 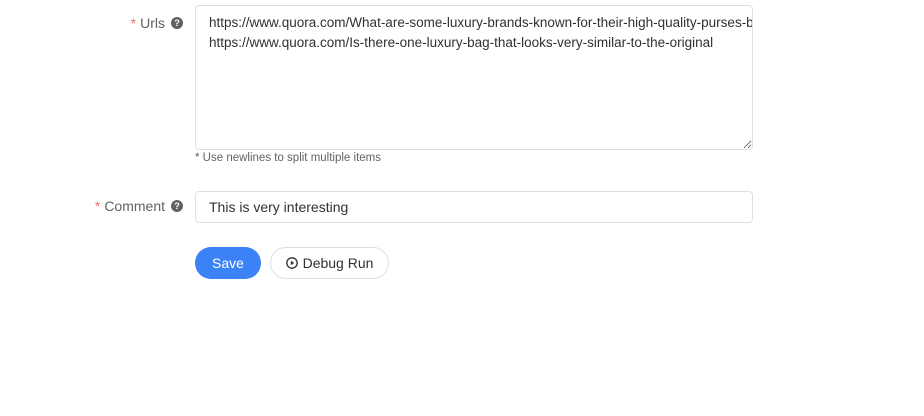 I want to click on comment-label-text: Comment, so click(x=134, y=206).